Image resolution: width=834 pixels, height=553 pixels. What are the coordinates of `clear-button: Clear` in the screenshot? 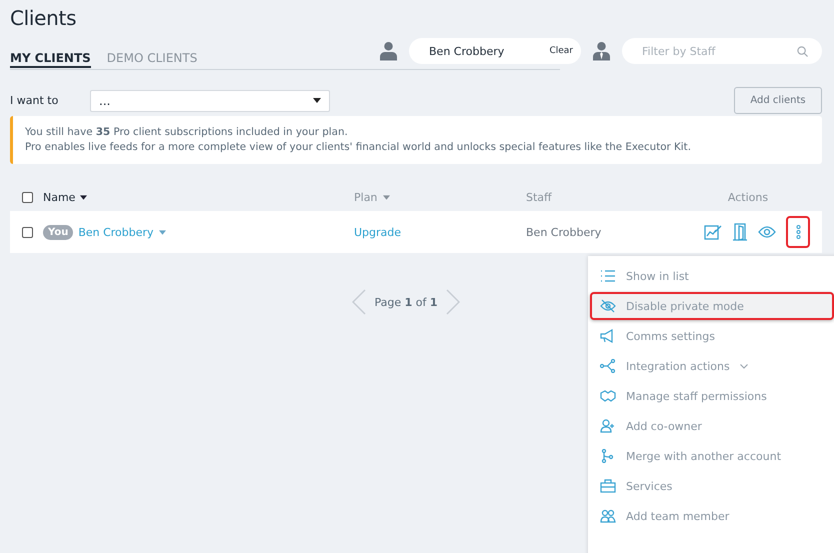 It's located at (561, 51).